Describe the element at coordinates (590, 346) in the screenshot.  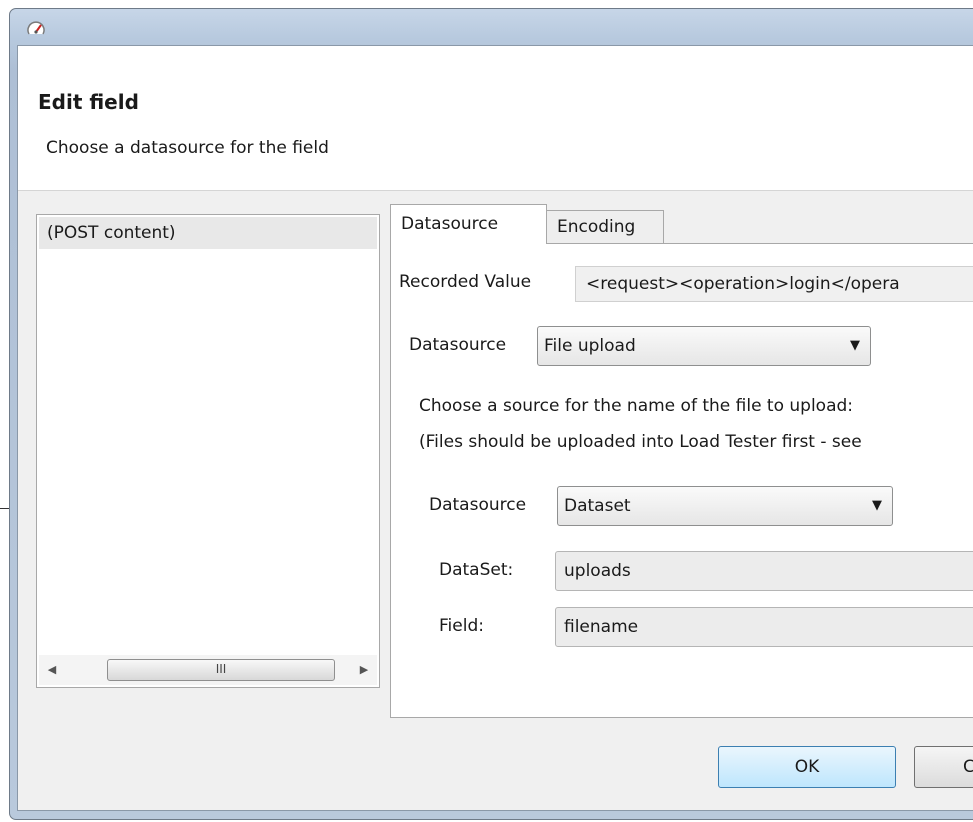
I see `datasource-select-value: File upload` at that location.